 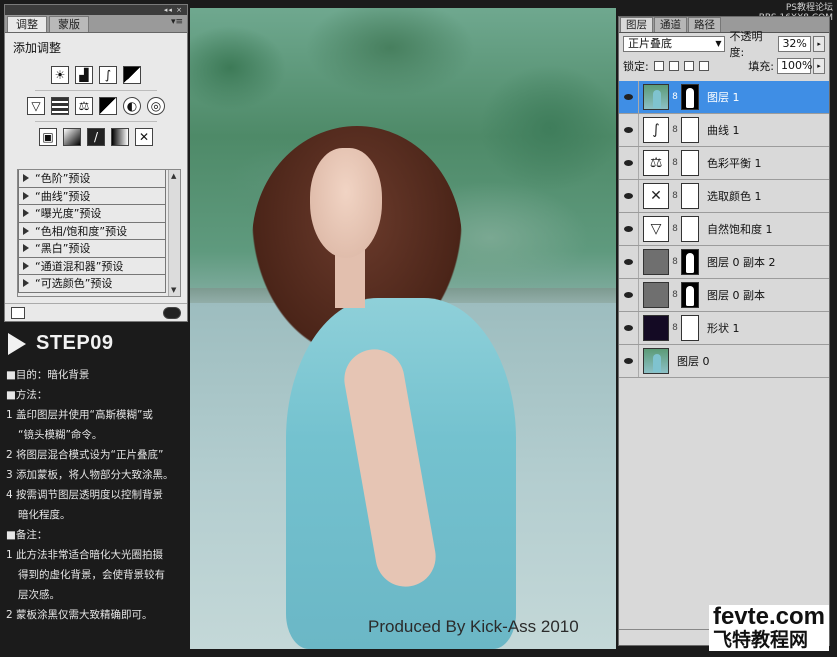 What do you see at coordinates (809, 8) in the screenshot?
I see `watermark-top-line1: PS教程论坛` at bounding box center [809, 8].